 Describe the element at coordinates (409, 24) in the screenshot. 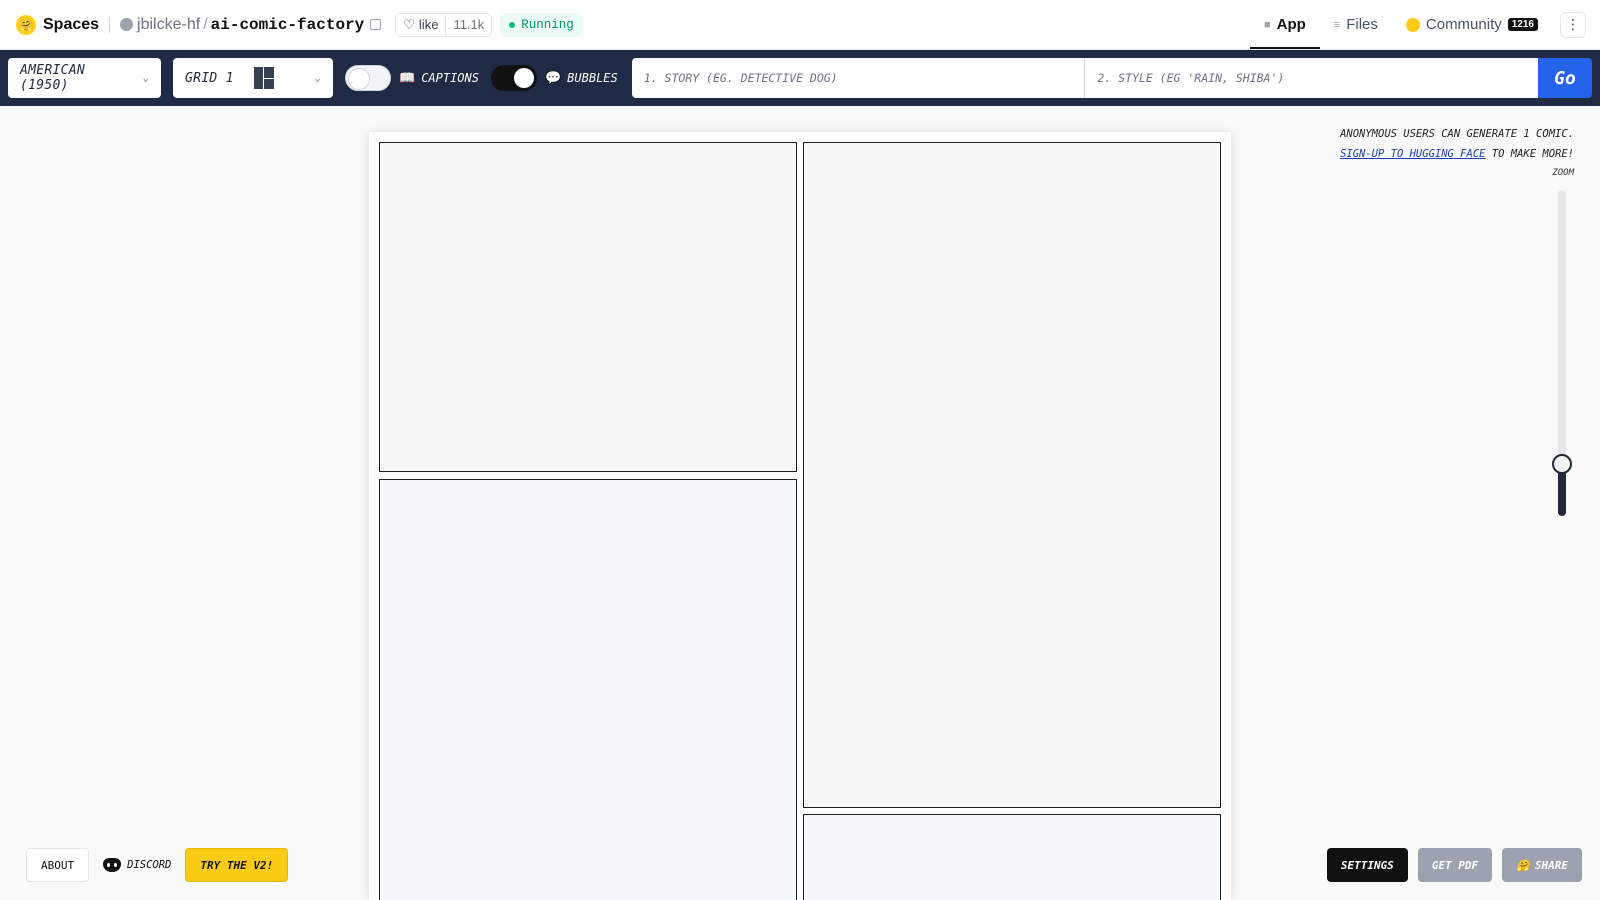

I see `heart-icon: ♡` at that location.